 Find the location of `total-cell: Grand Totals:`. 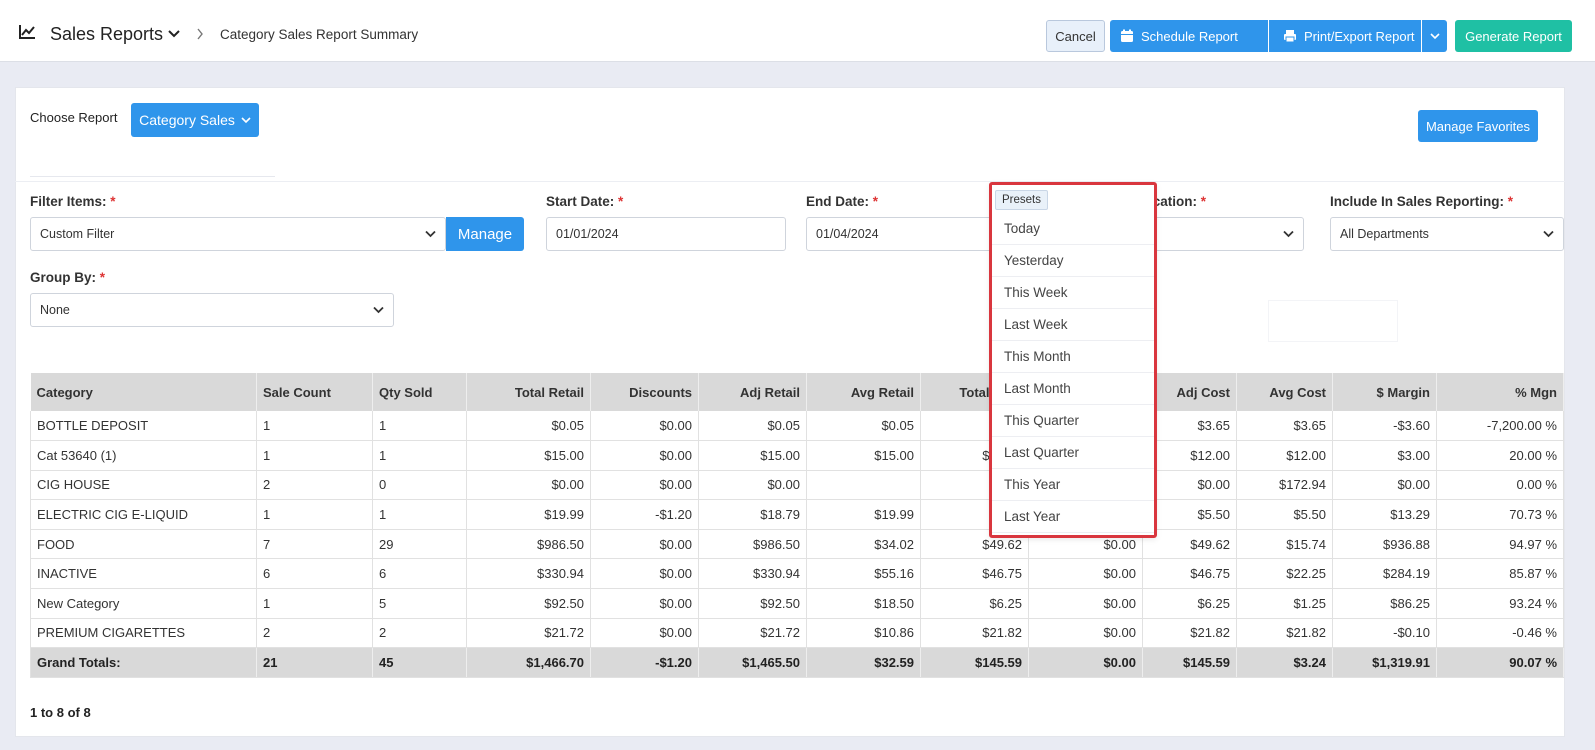

total-cell: Grand Totals: is located at coordinates (143, 662).